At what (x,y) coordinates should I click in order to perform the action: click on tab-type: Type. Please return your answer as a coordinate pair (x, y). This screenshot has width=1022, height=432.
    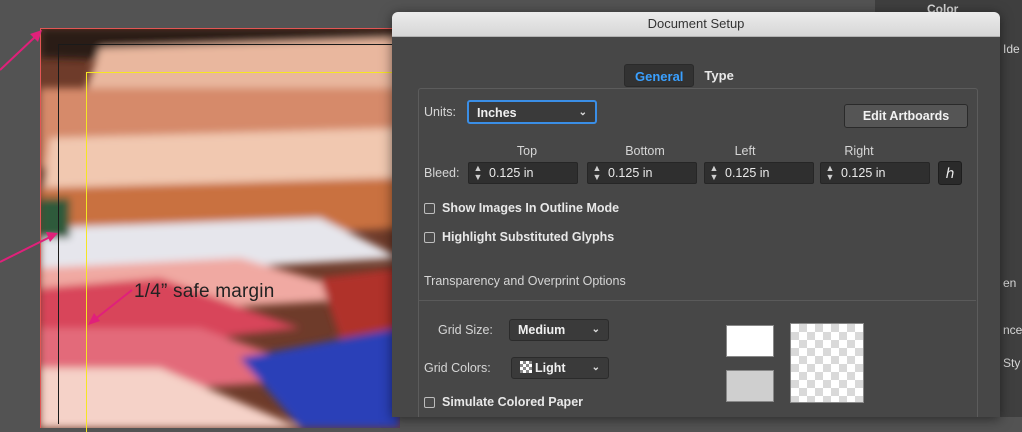
    Looking at the image, I should click on (718, 75).